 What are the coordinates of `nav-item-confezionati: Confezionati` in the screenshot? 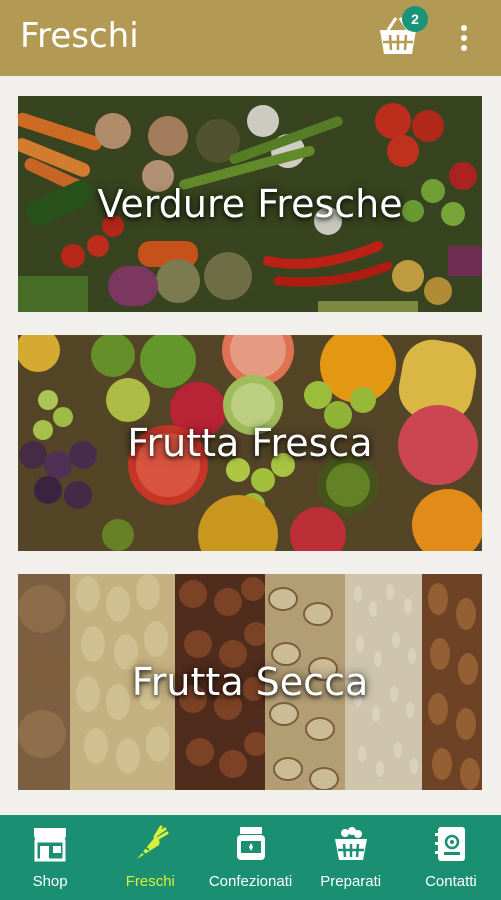 It's located at (250, 857).